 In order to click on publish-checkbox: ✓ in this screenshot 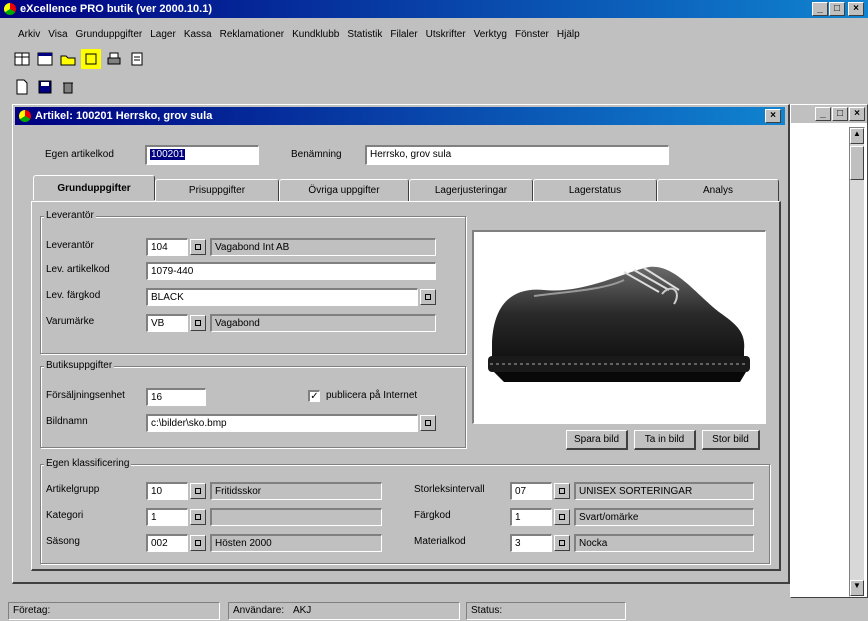, I will do `click(314, 396)`.